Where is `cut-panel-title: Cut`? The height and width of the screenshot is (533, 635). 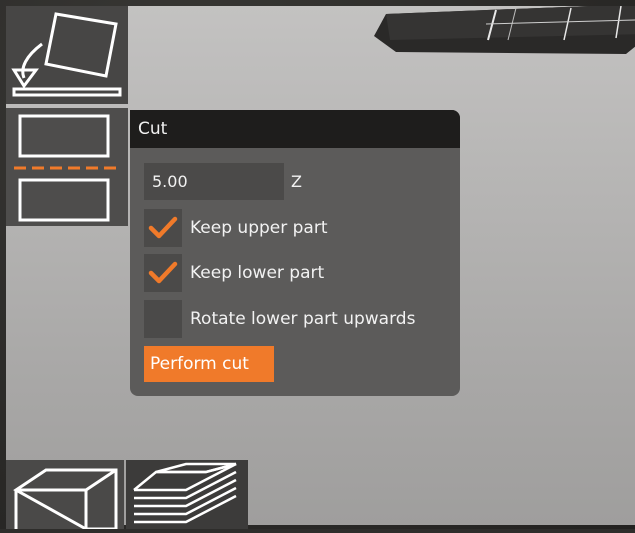
cut-panel-title: Cut is located at coordinates (153, 129).